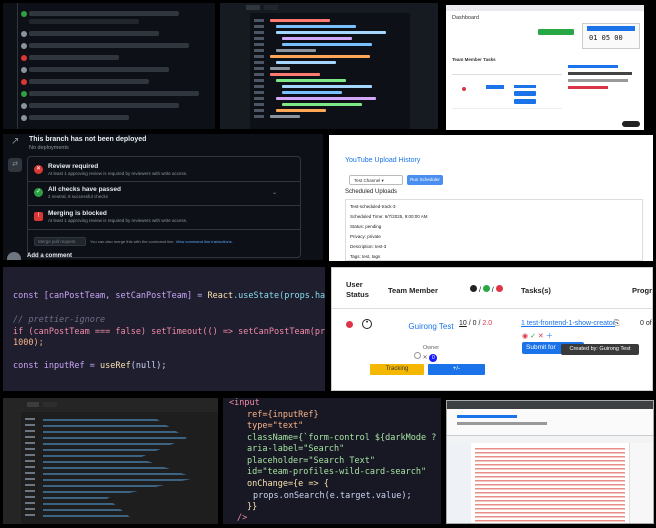 Image resolution: width=656 pixels, height=528 pixels. What do you see at coordinates (288, 484) in the screenshot?
I see `code-line: onChange={e => {` at bounding box center [288, 484].